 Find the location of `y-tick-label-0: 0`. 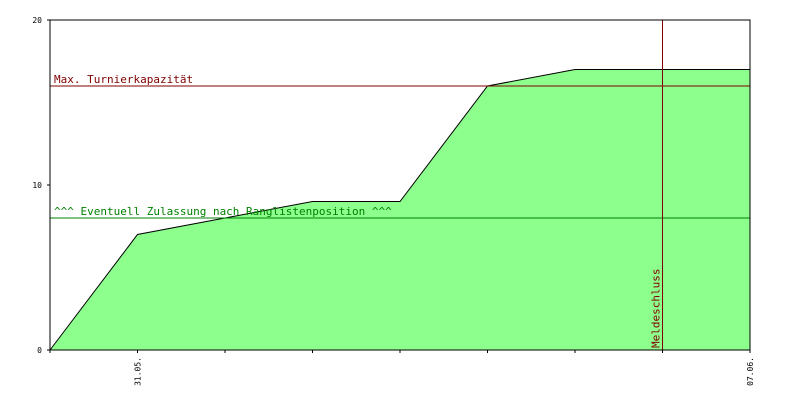

y-tick-label-0: 0 is located at coordinates (39, 350).